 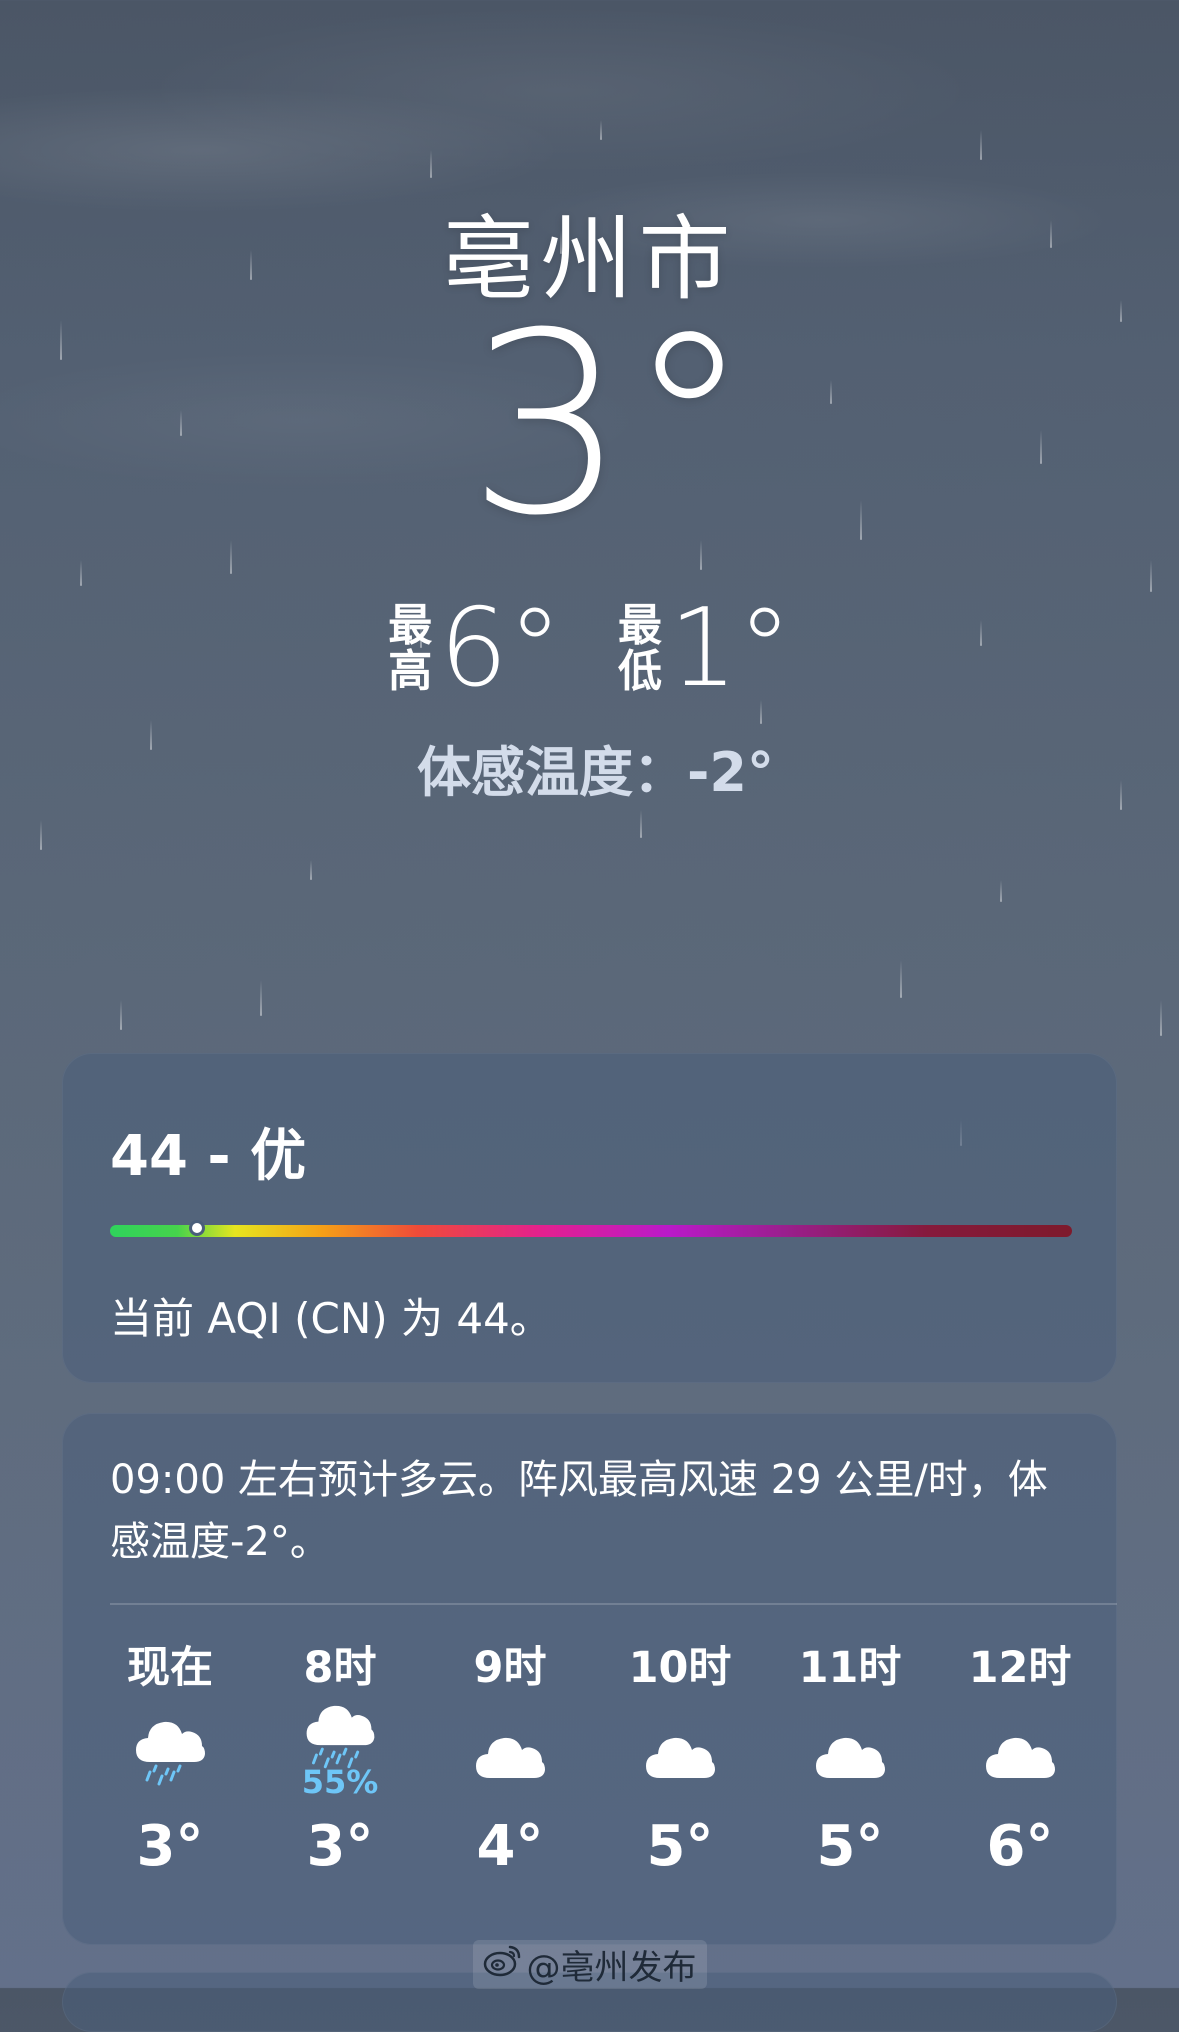 What do you see at coordinates (503, 1964) in the screenshot?
I see `weibo-icon` at bounding box center [503, 1964].